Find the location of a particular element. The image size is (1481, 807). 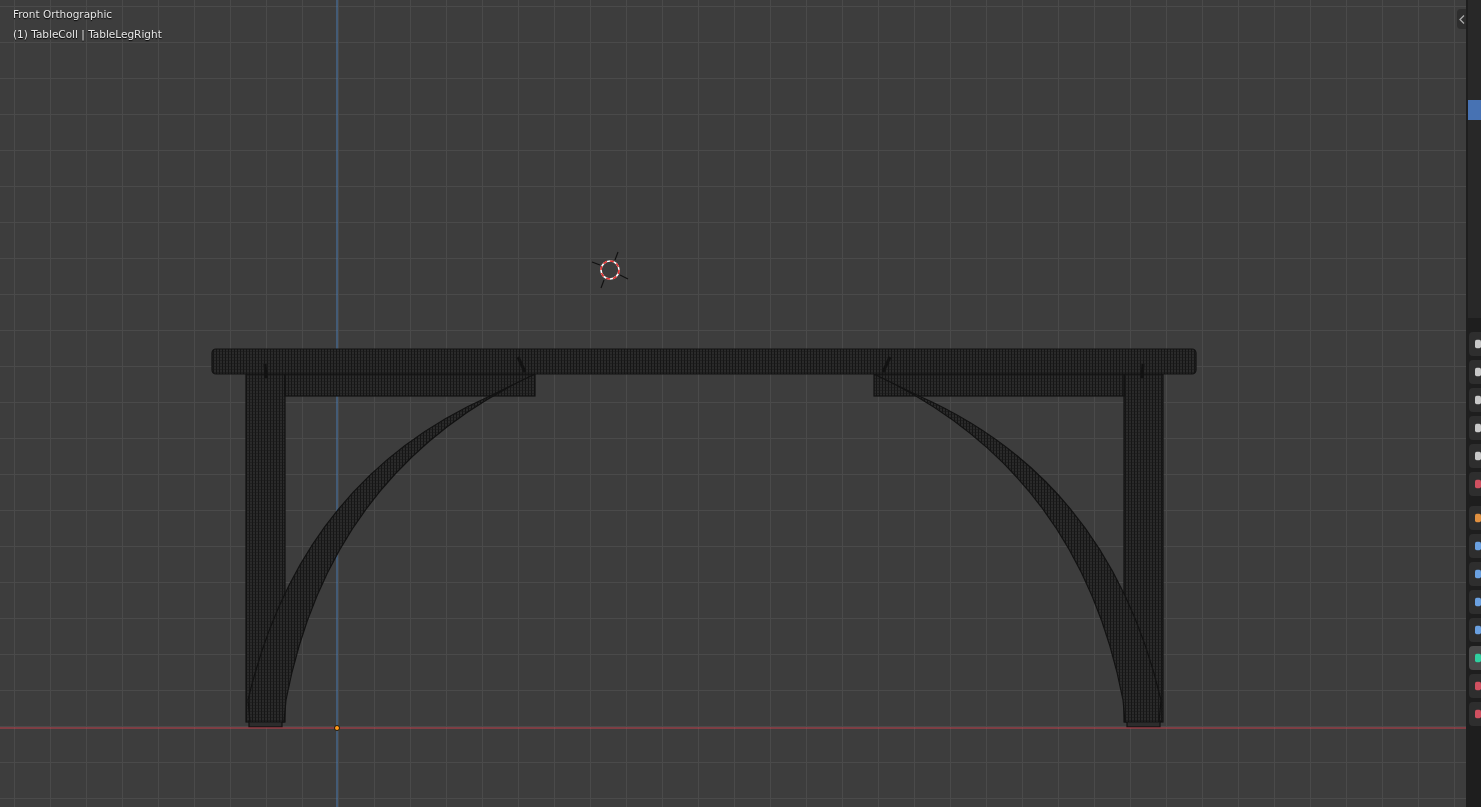

origin-dot is located at coordinates (337, 728).